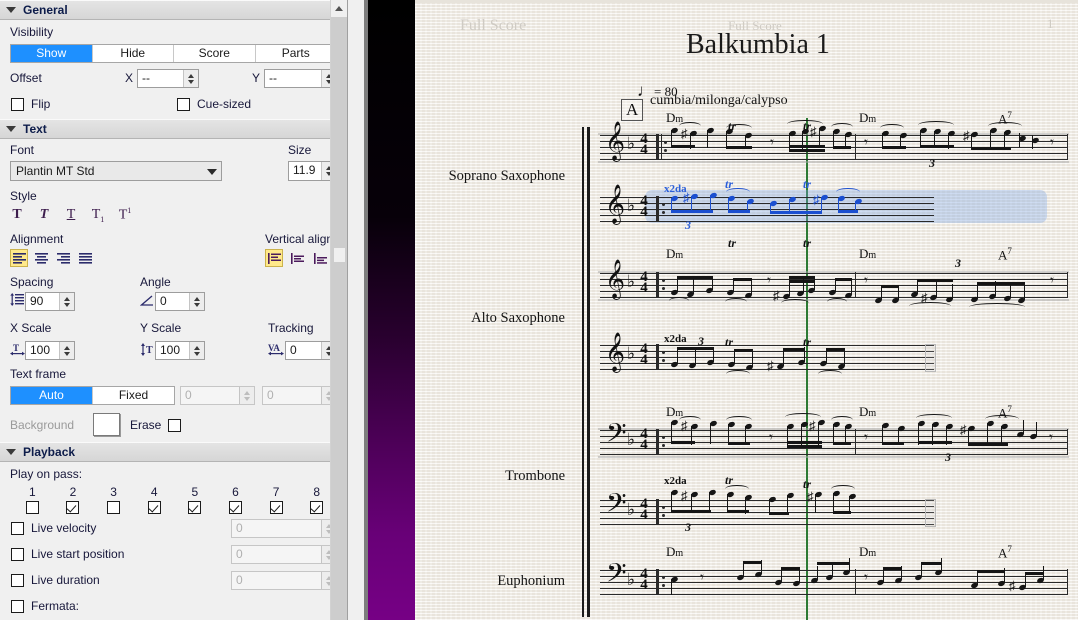  I want to click on bass-clef-icon: 𝄢, so click(616, 436).